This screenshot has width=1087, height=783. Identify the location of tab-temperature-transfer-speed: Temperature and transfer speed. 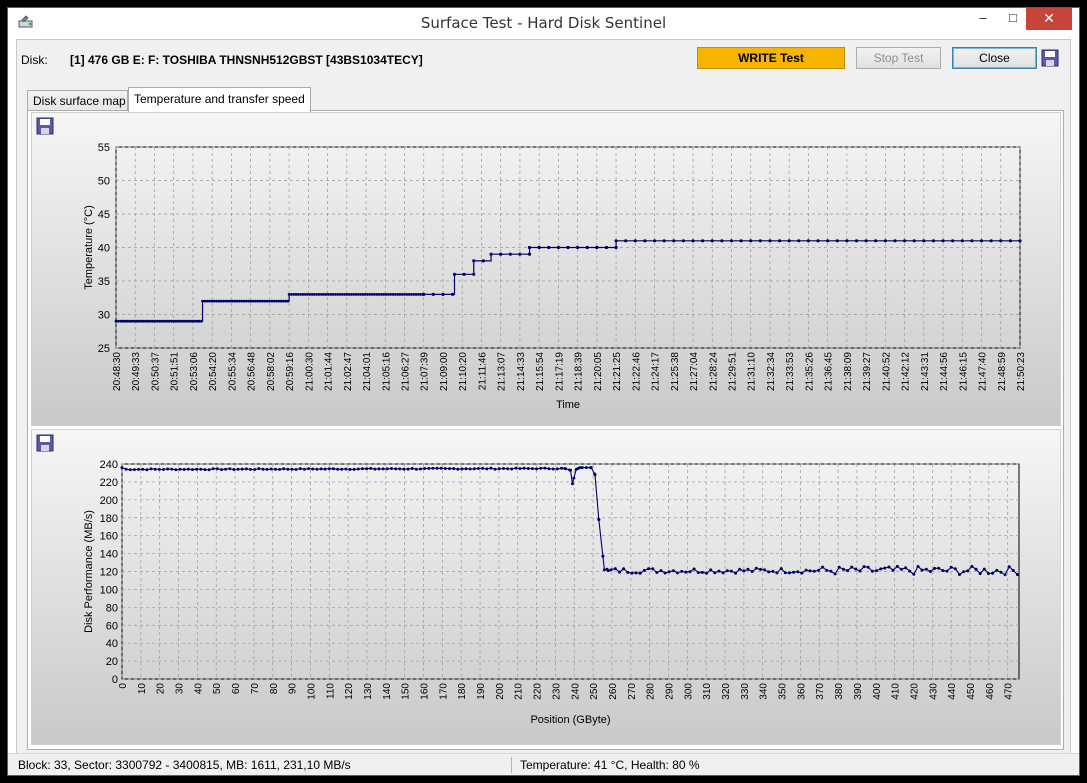
(219, 99).